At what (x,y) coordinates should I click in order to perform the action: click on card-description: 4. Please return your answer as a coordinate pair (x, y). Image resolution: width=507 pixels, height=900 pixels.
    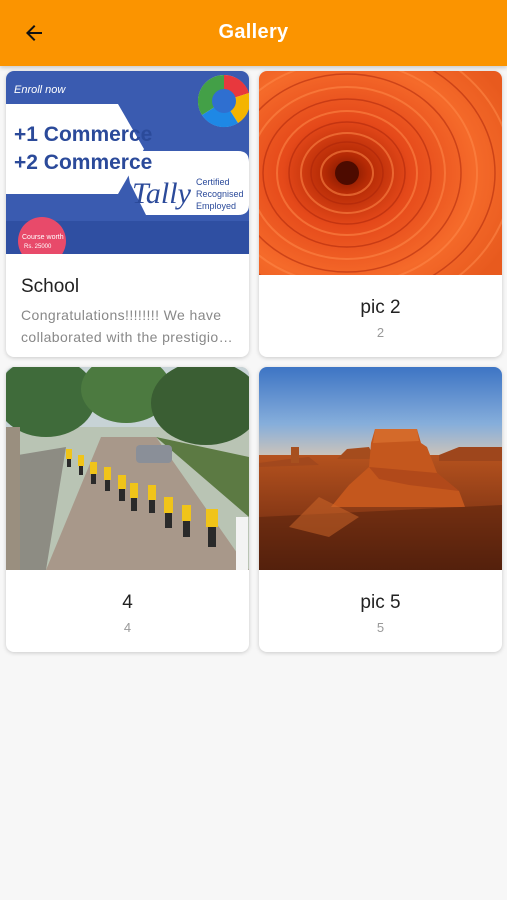
    Looking at the image, I should click on (127, 627).